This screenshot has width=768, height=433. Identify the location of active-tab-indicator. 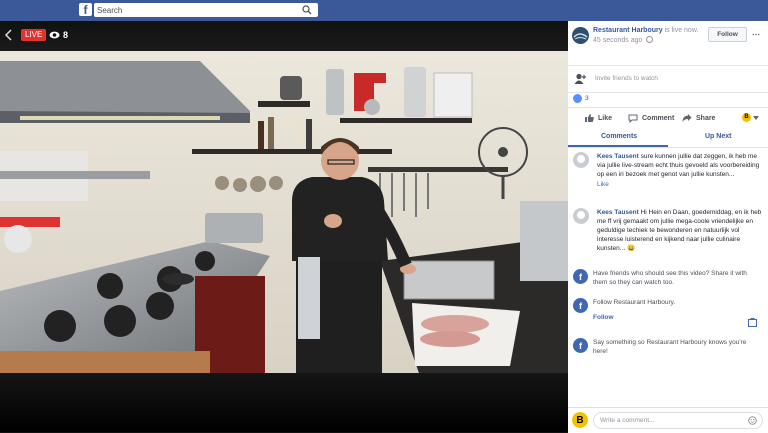
(618, 146).